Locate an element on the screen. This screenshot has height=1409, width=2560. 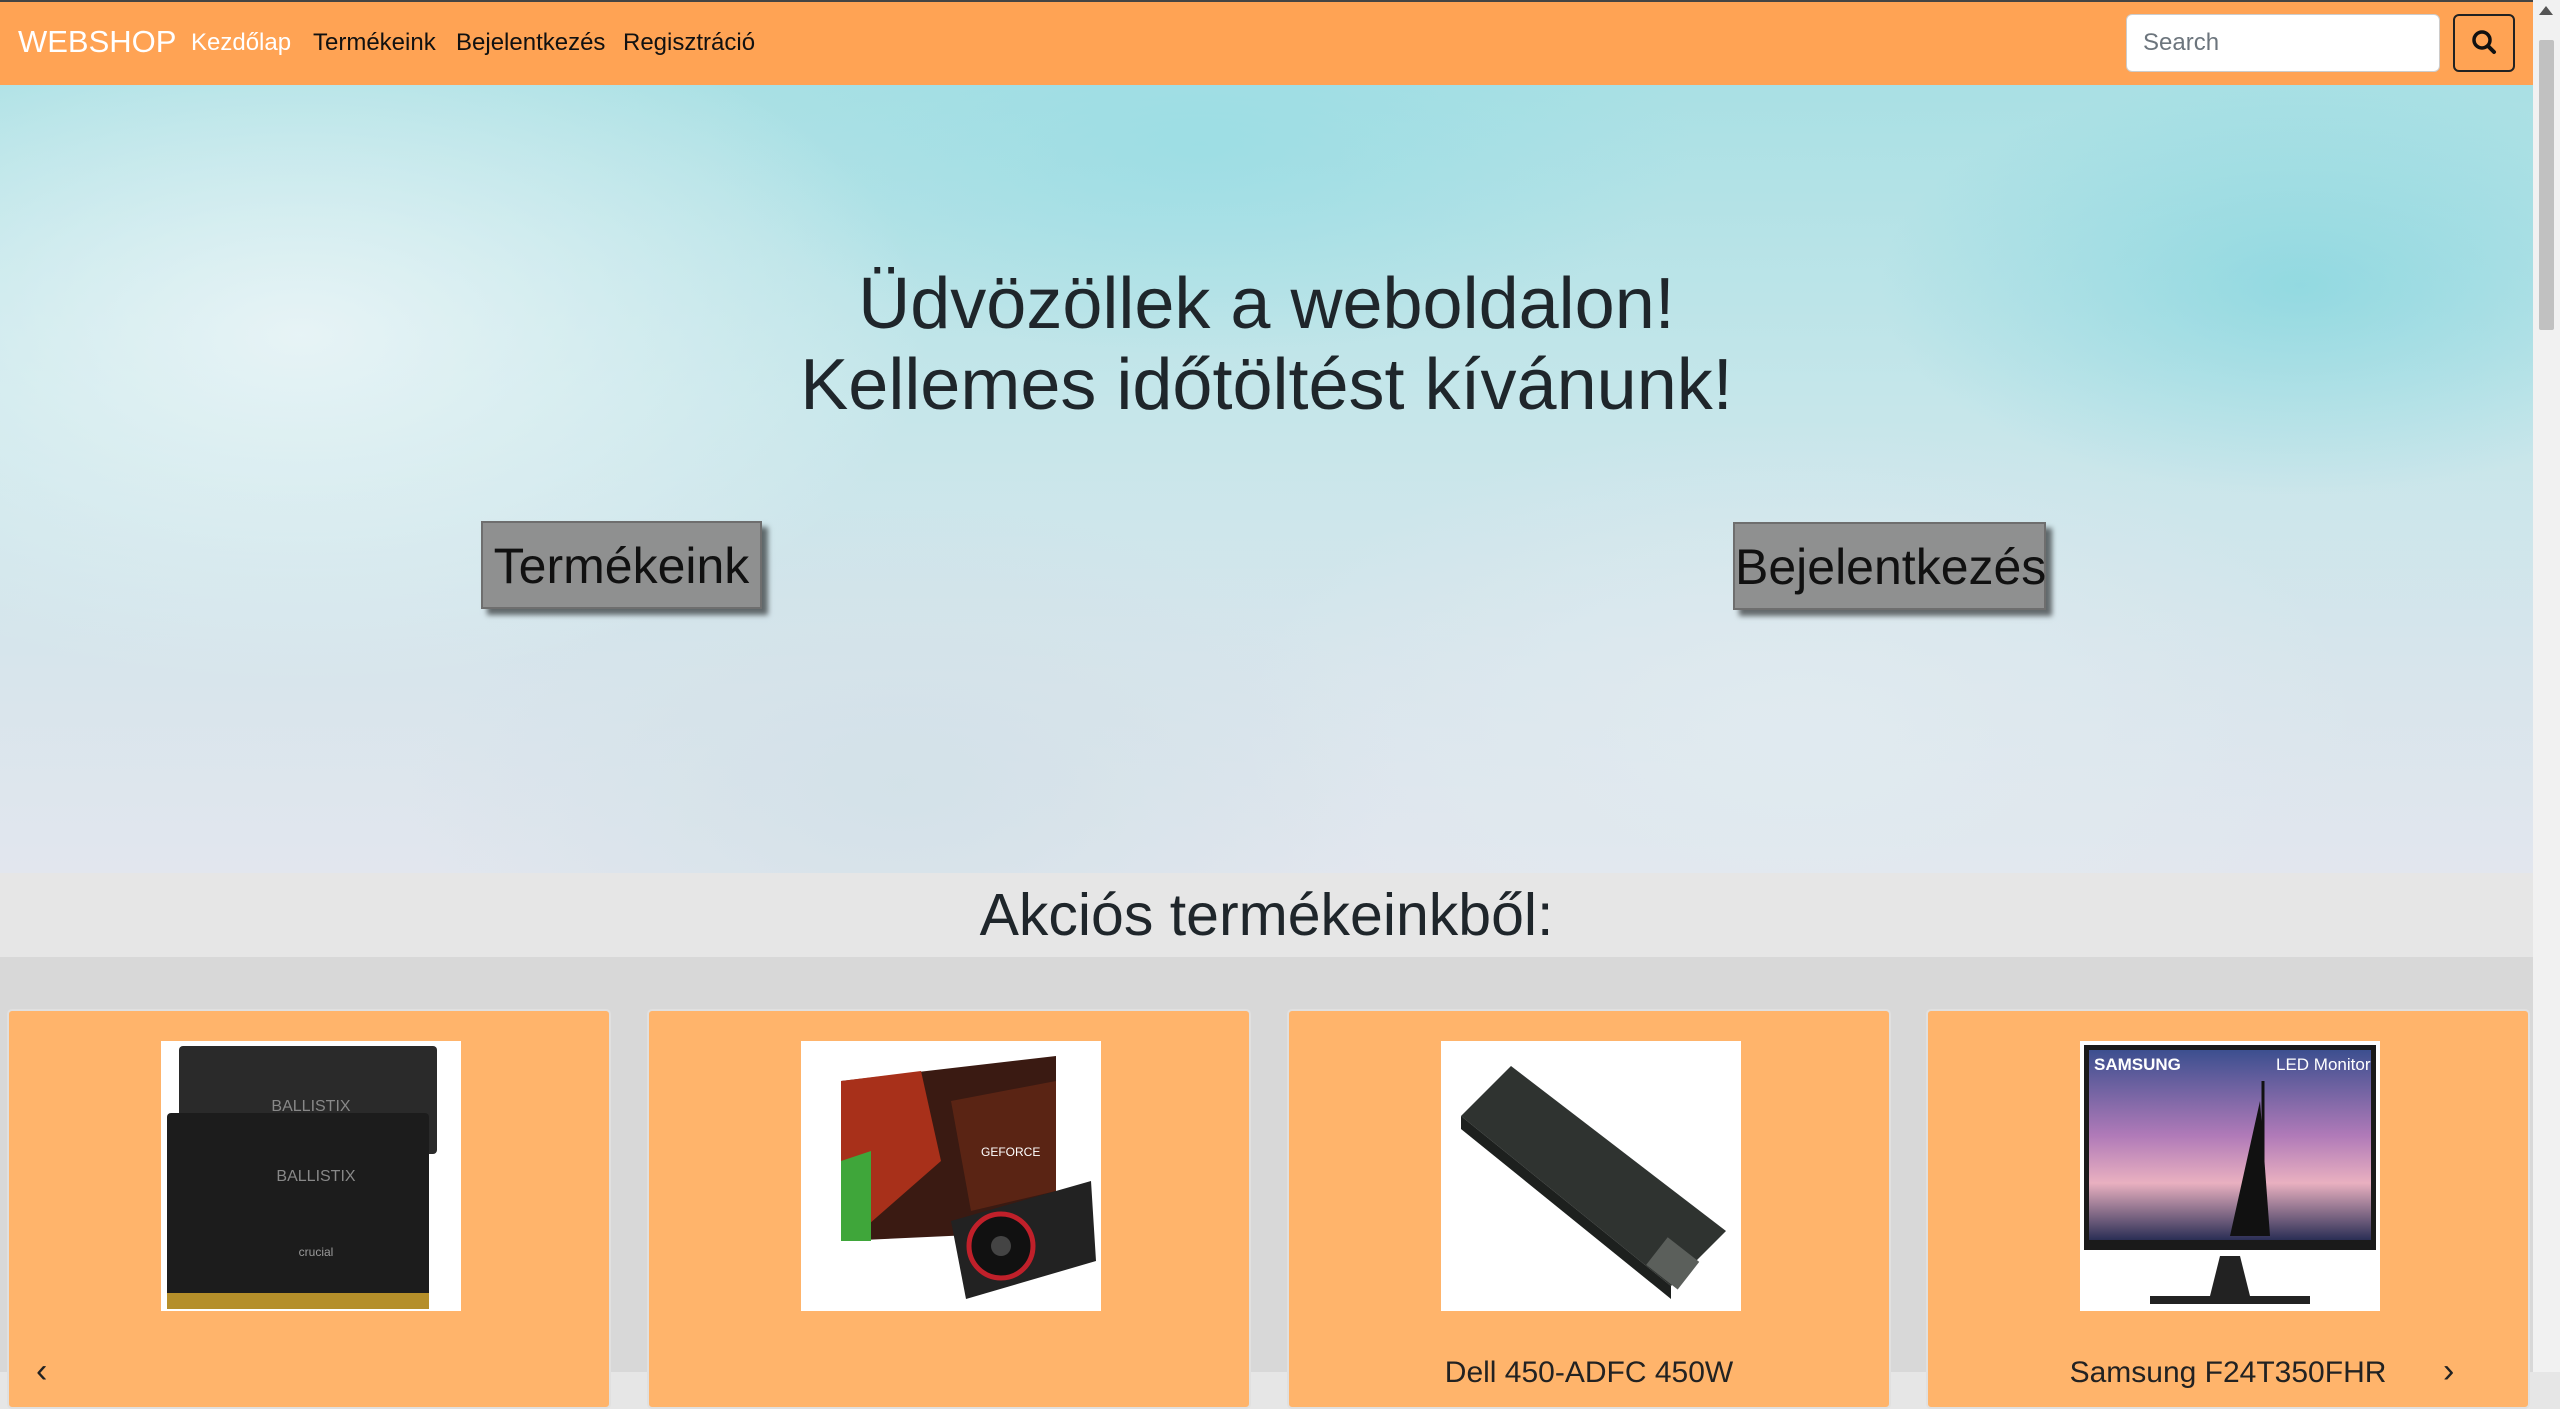
nav-link-login: Bejelentkezés is located at coordinates (530, 43).